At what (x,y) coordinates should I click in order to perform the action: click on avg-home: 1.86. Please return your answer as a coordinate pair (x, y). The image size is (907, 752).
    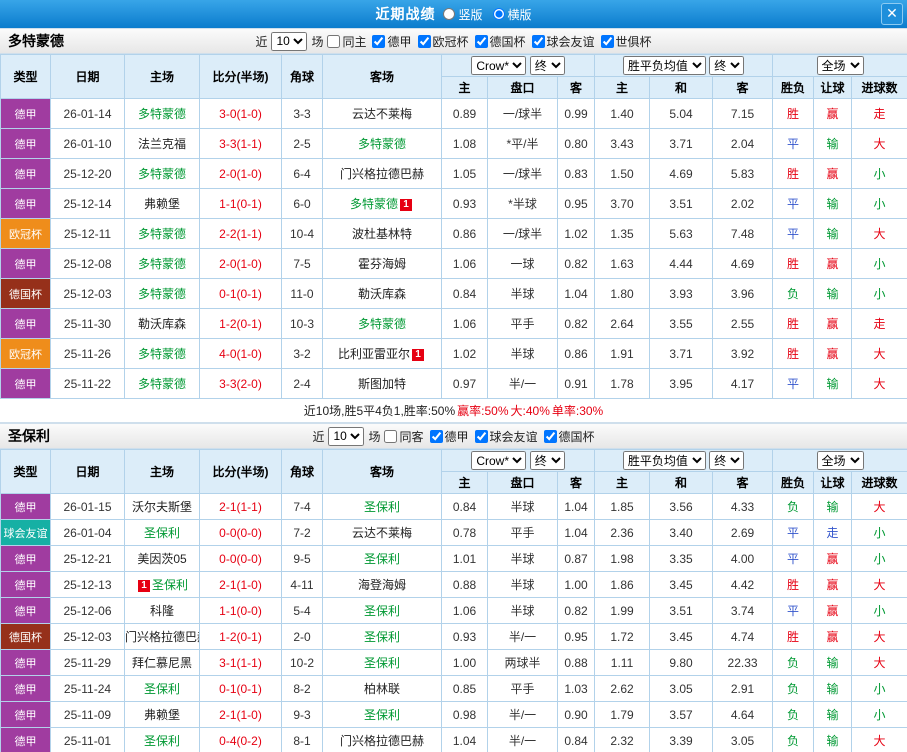
    Looking at the image, I should click on (622, 584).